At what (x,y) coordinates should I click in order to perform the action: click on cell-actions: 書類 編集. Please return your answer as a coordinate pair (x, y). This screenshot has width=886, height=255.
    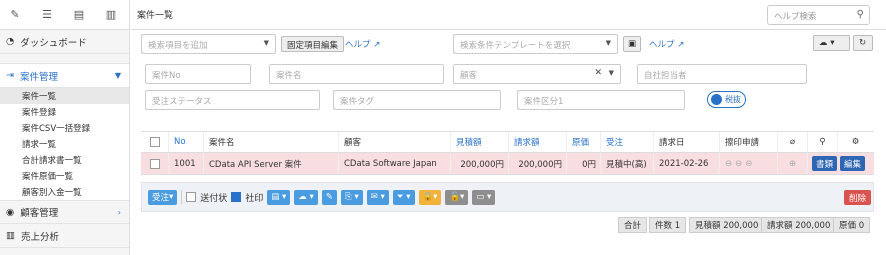
    Looking at the image, I should click on (840, 163).